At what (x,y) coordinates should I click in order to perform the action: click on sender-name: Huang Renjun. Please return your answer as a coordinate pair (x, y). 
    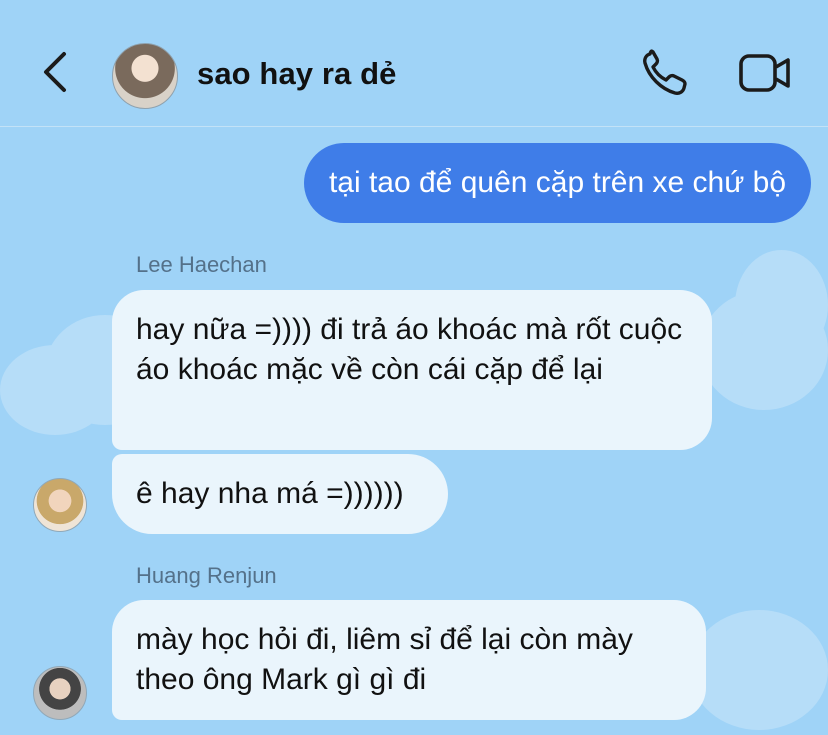
    Looking at the image, I should click on (206, 575).